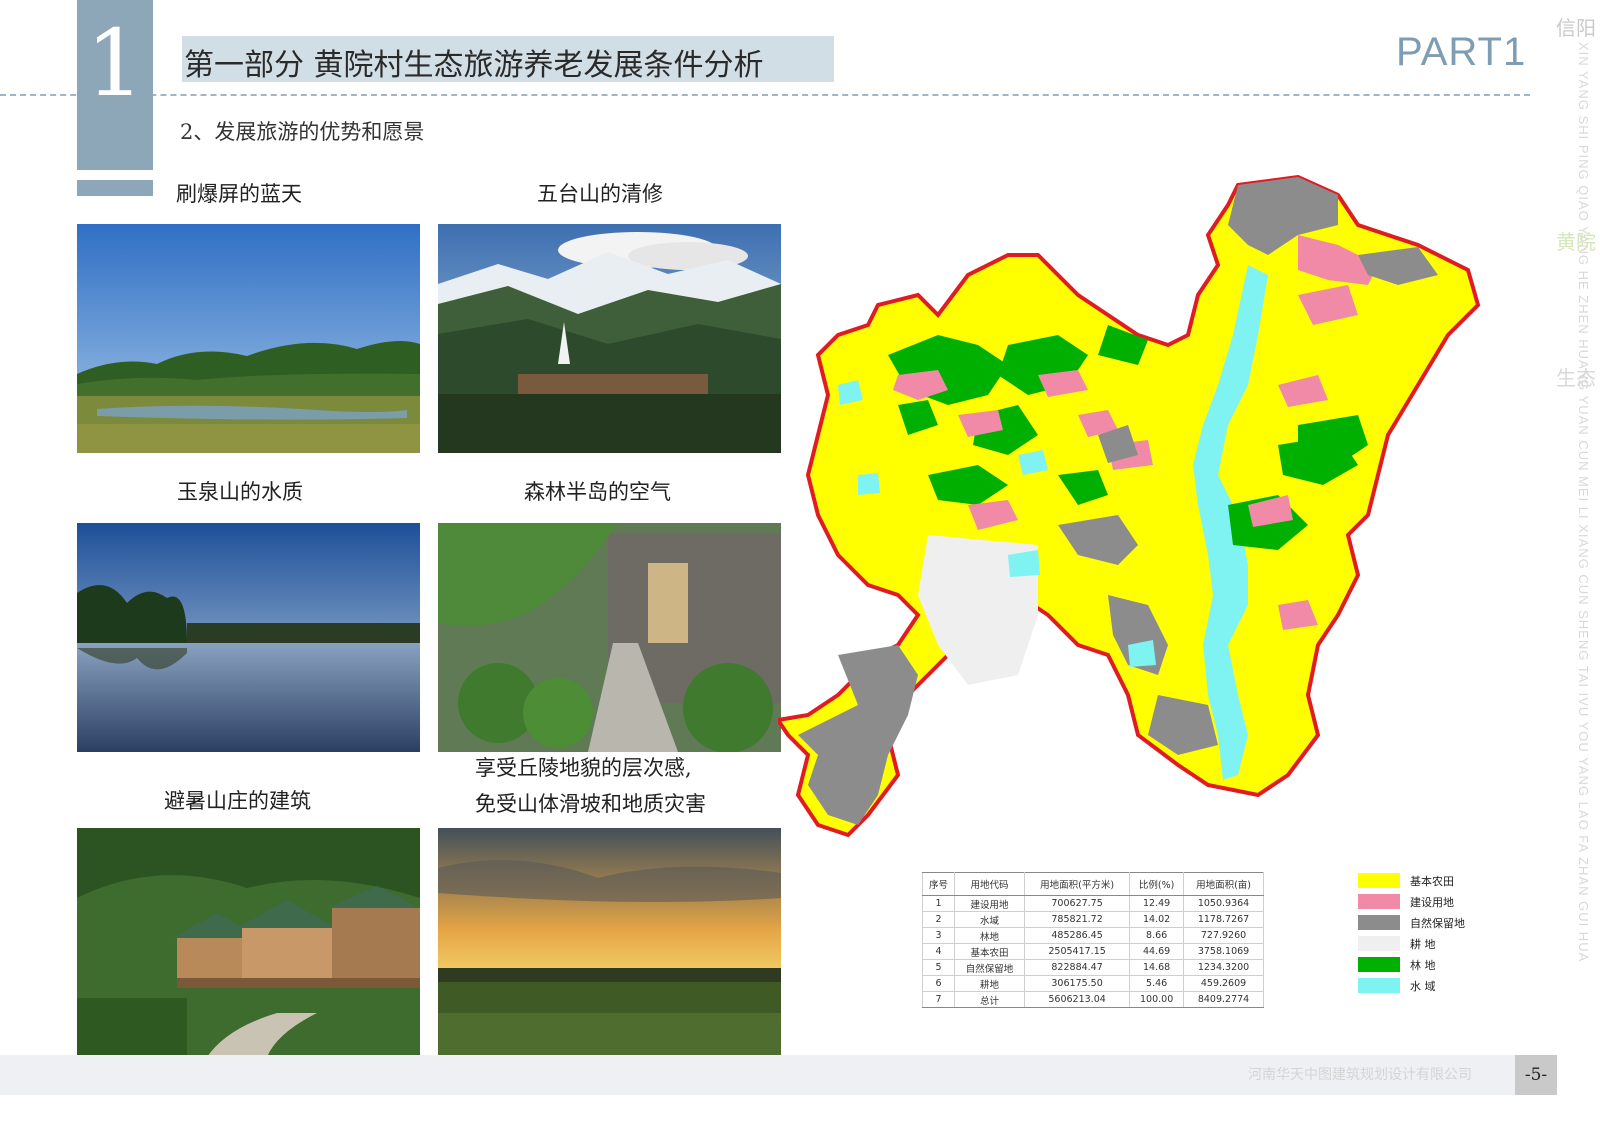 The width and height of the screenshot is (1600, 1132). What do you see at coordinates (583, 768) in the screenshot?
I see `caption-hills-line1: 享受丘陵地貌的层次感,` at bounding box center [583, 768].